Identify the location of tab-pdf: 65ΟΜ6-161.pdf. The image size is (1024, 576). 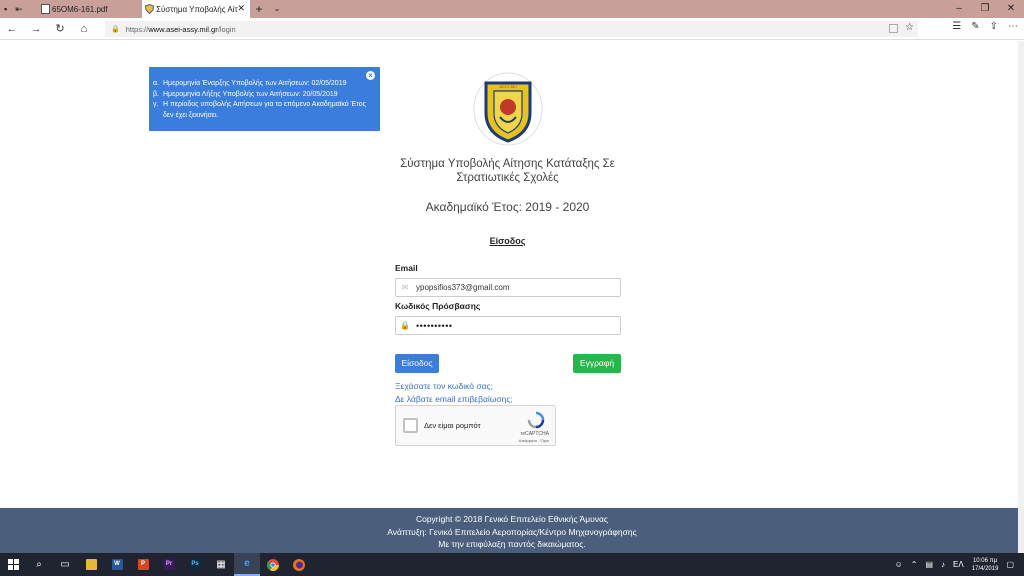
(90, 9).